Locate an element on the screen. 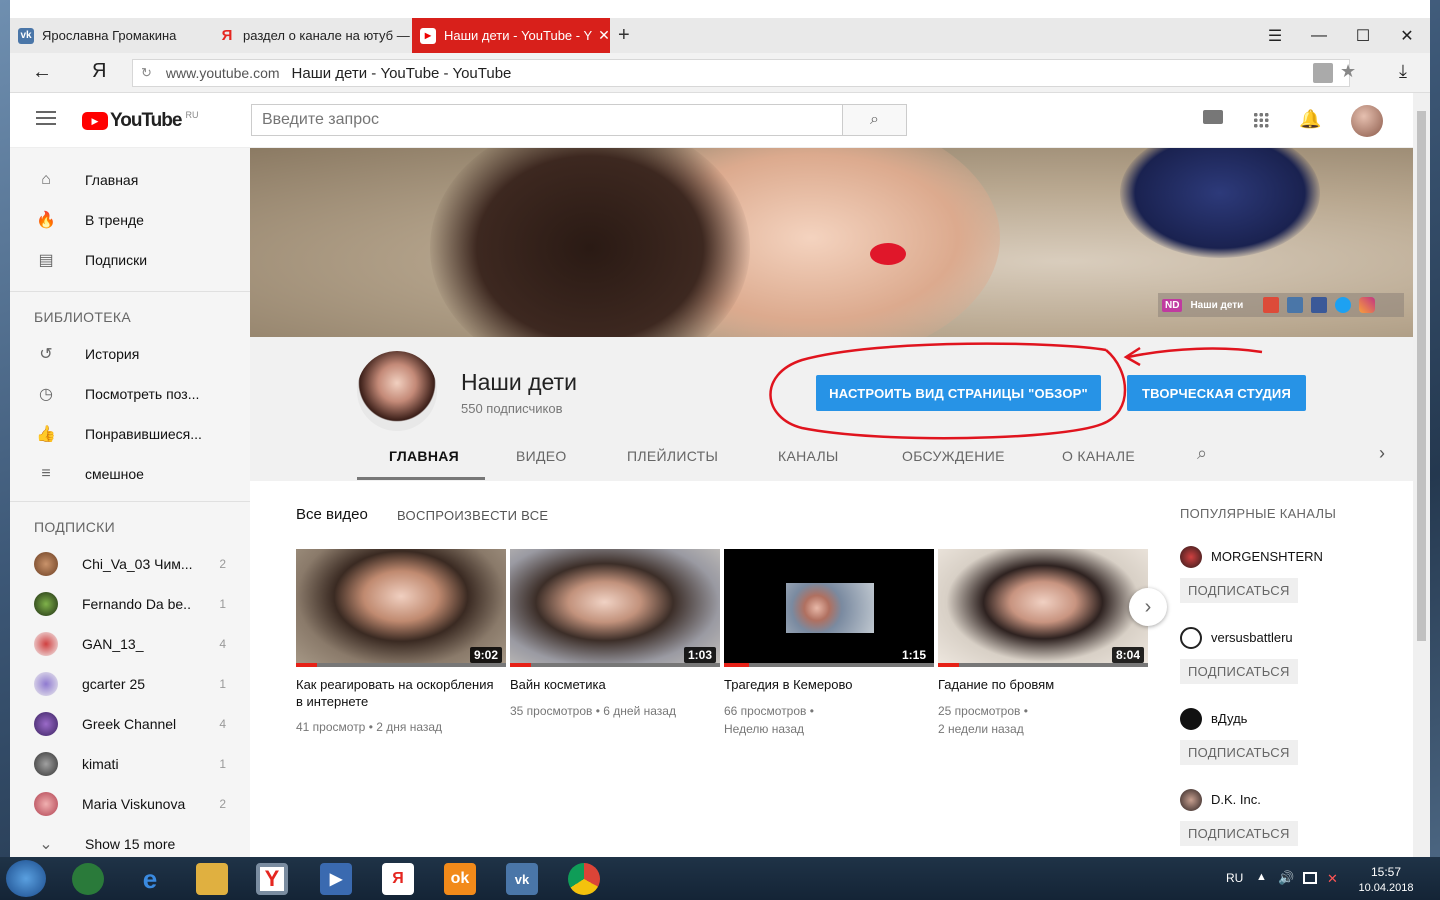 This screenshot has width=1440, height=900. video-title: Вайн косметика is located at coordinates (612, 684).